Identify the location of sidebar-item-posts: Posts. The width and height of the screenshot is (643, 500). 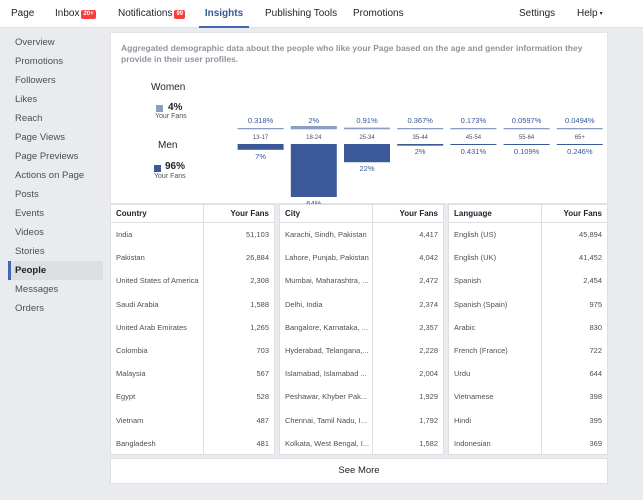
(55, 194).